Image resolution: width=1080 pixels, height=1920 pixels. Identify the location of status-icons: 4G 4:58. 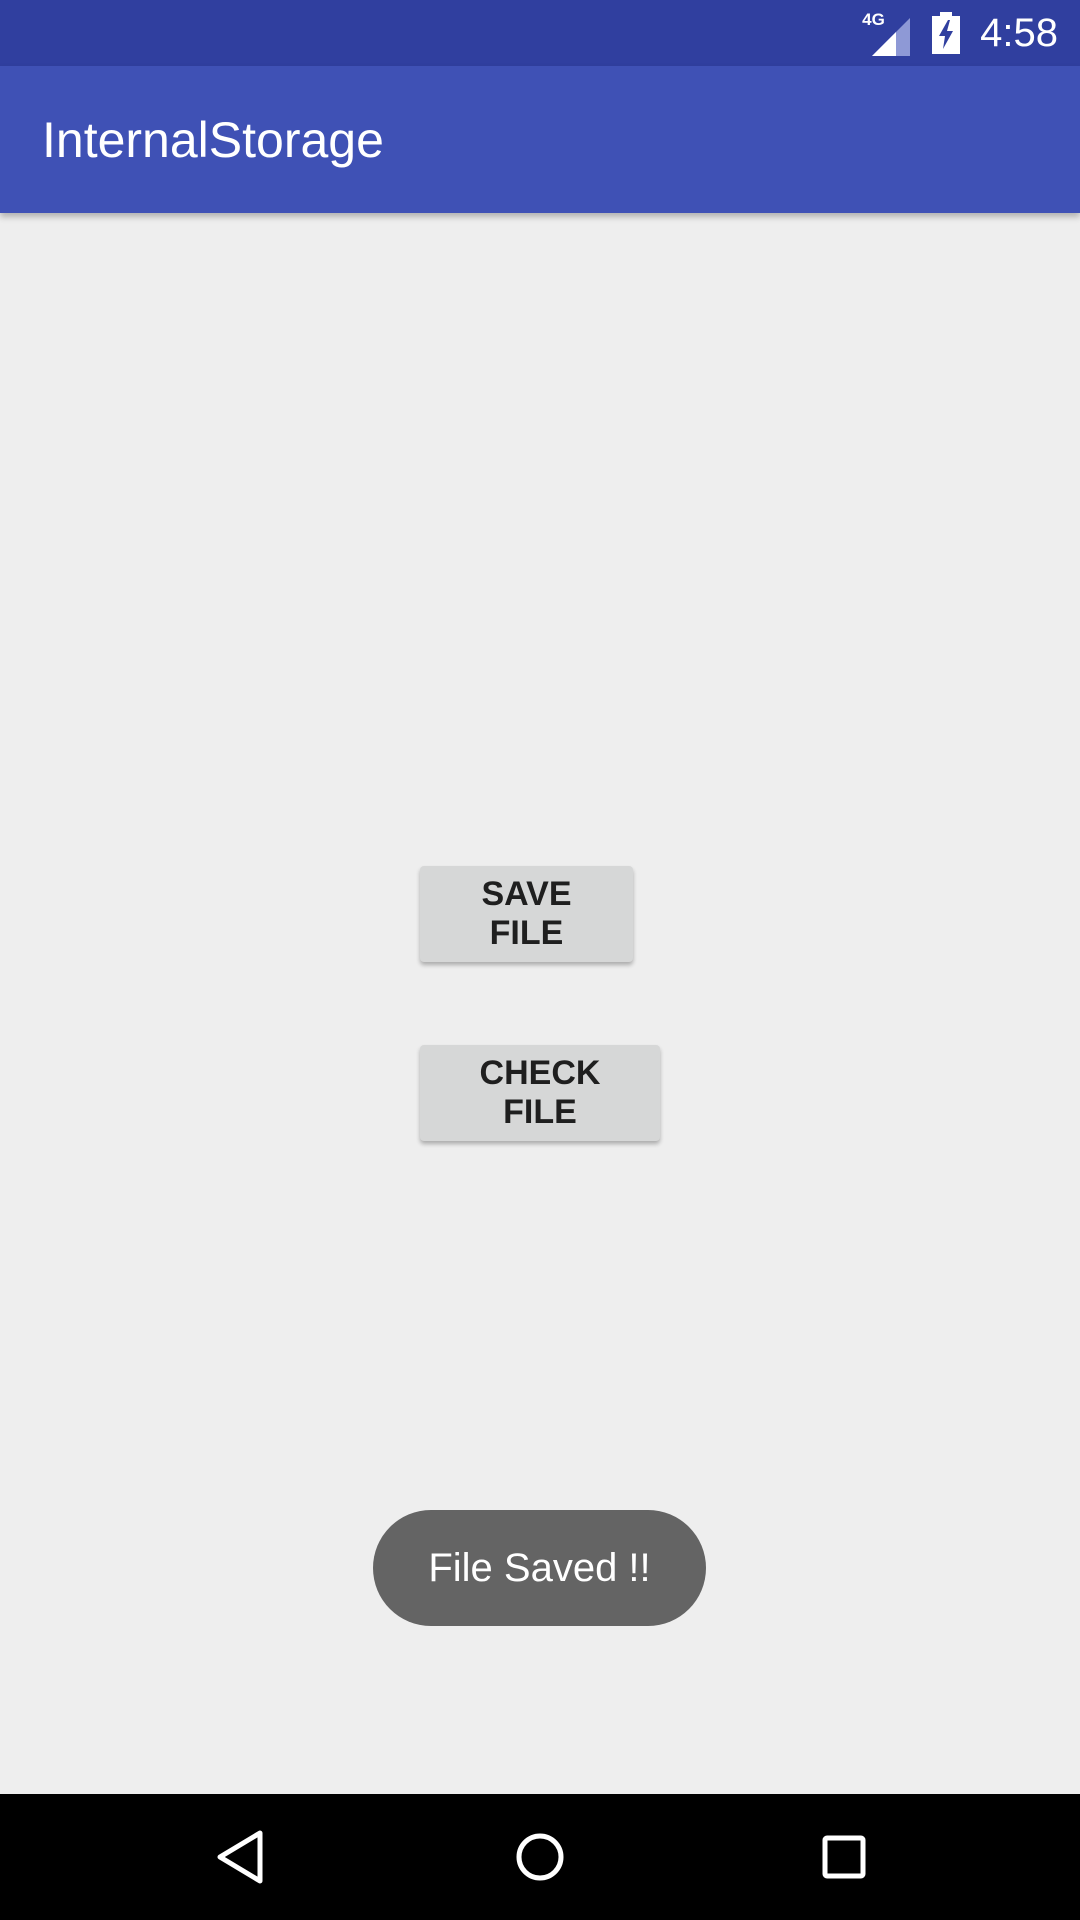
(960, 33).